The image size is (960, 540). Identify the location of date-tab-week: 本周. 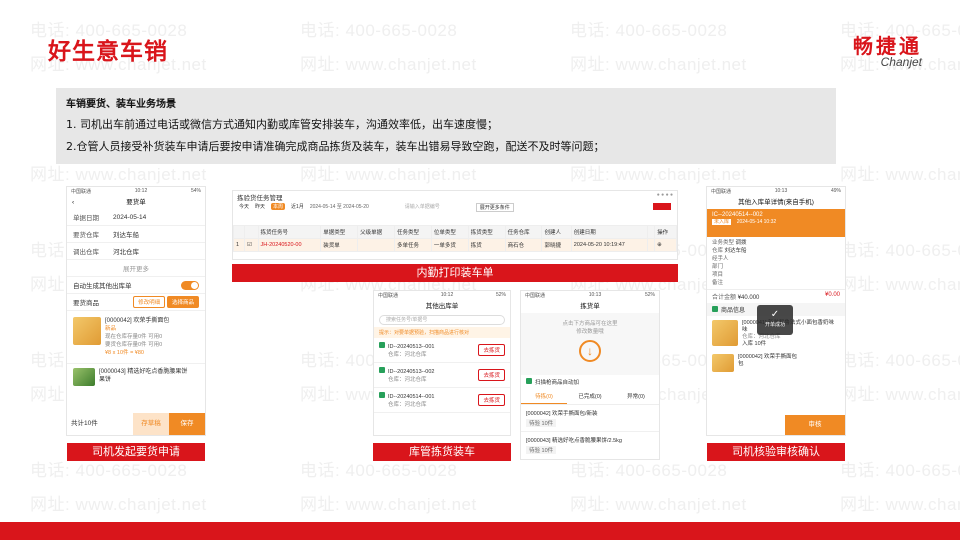
(278, 206).